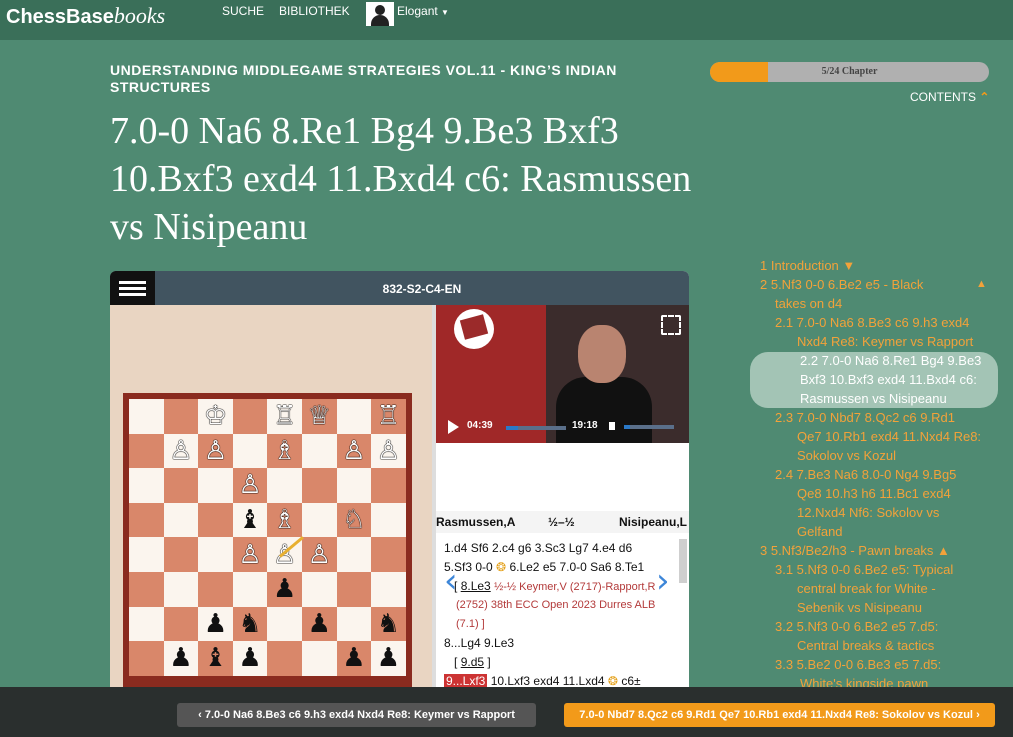  Describe the element at coordinates (574, 587) in the screenshot. I see `reference-game: ½-½ Keymer,V (2717)-Rapport,R` at that location.